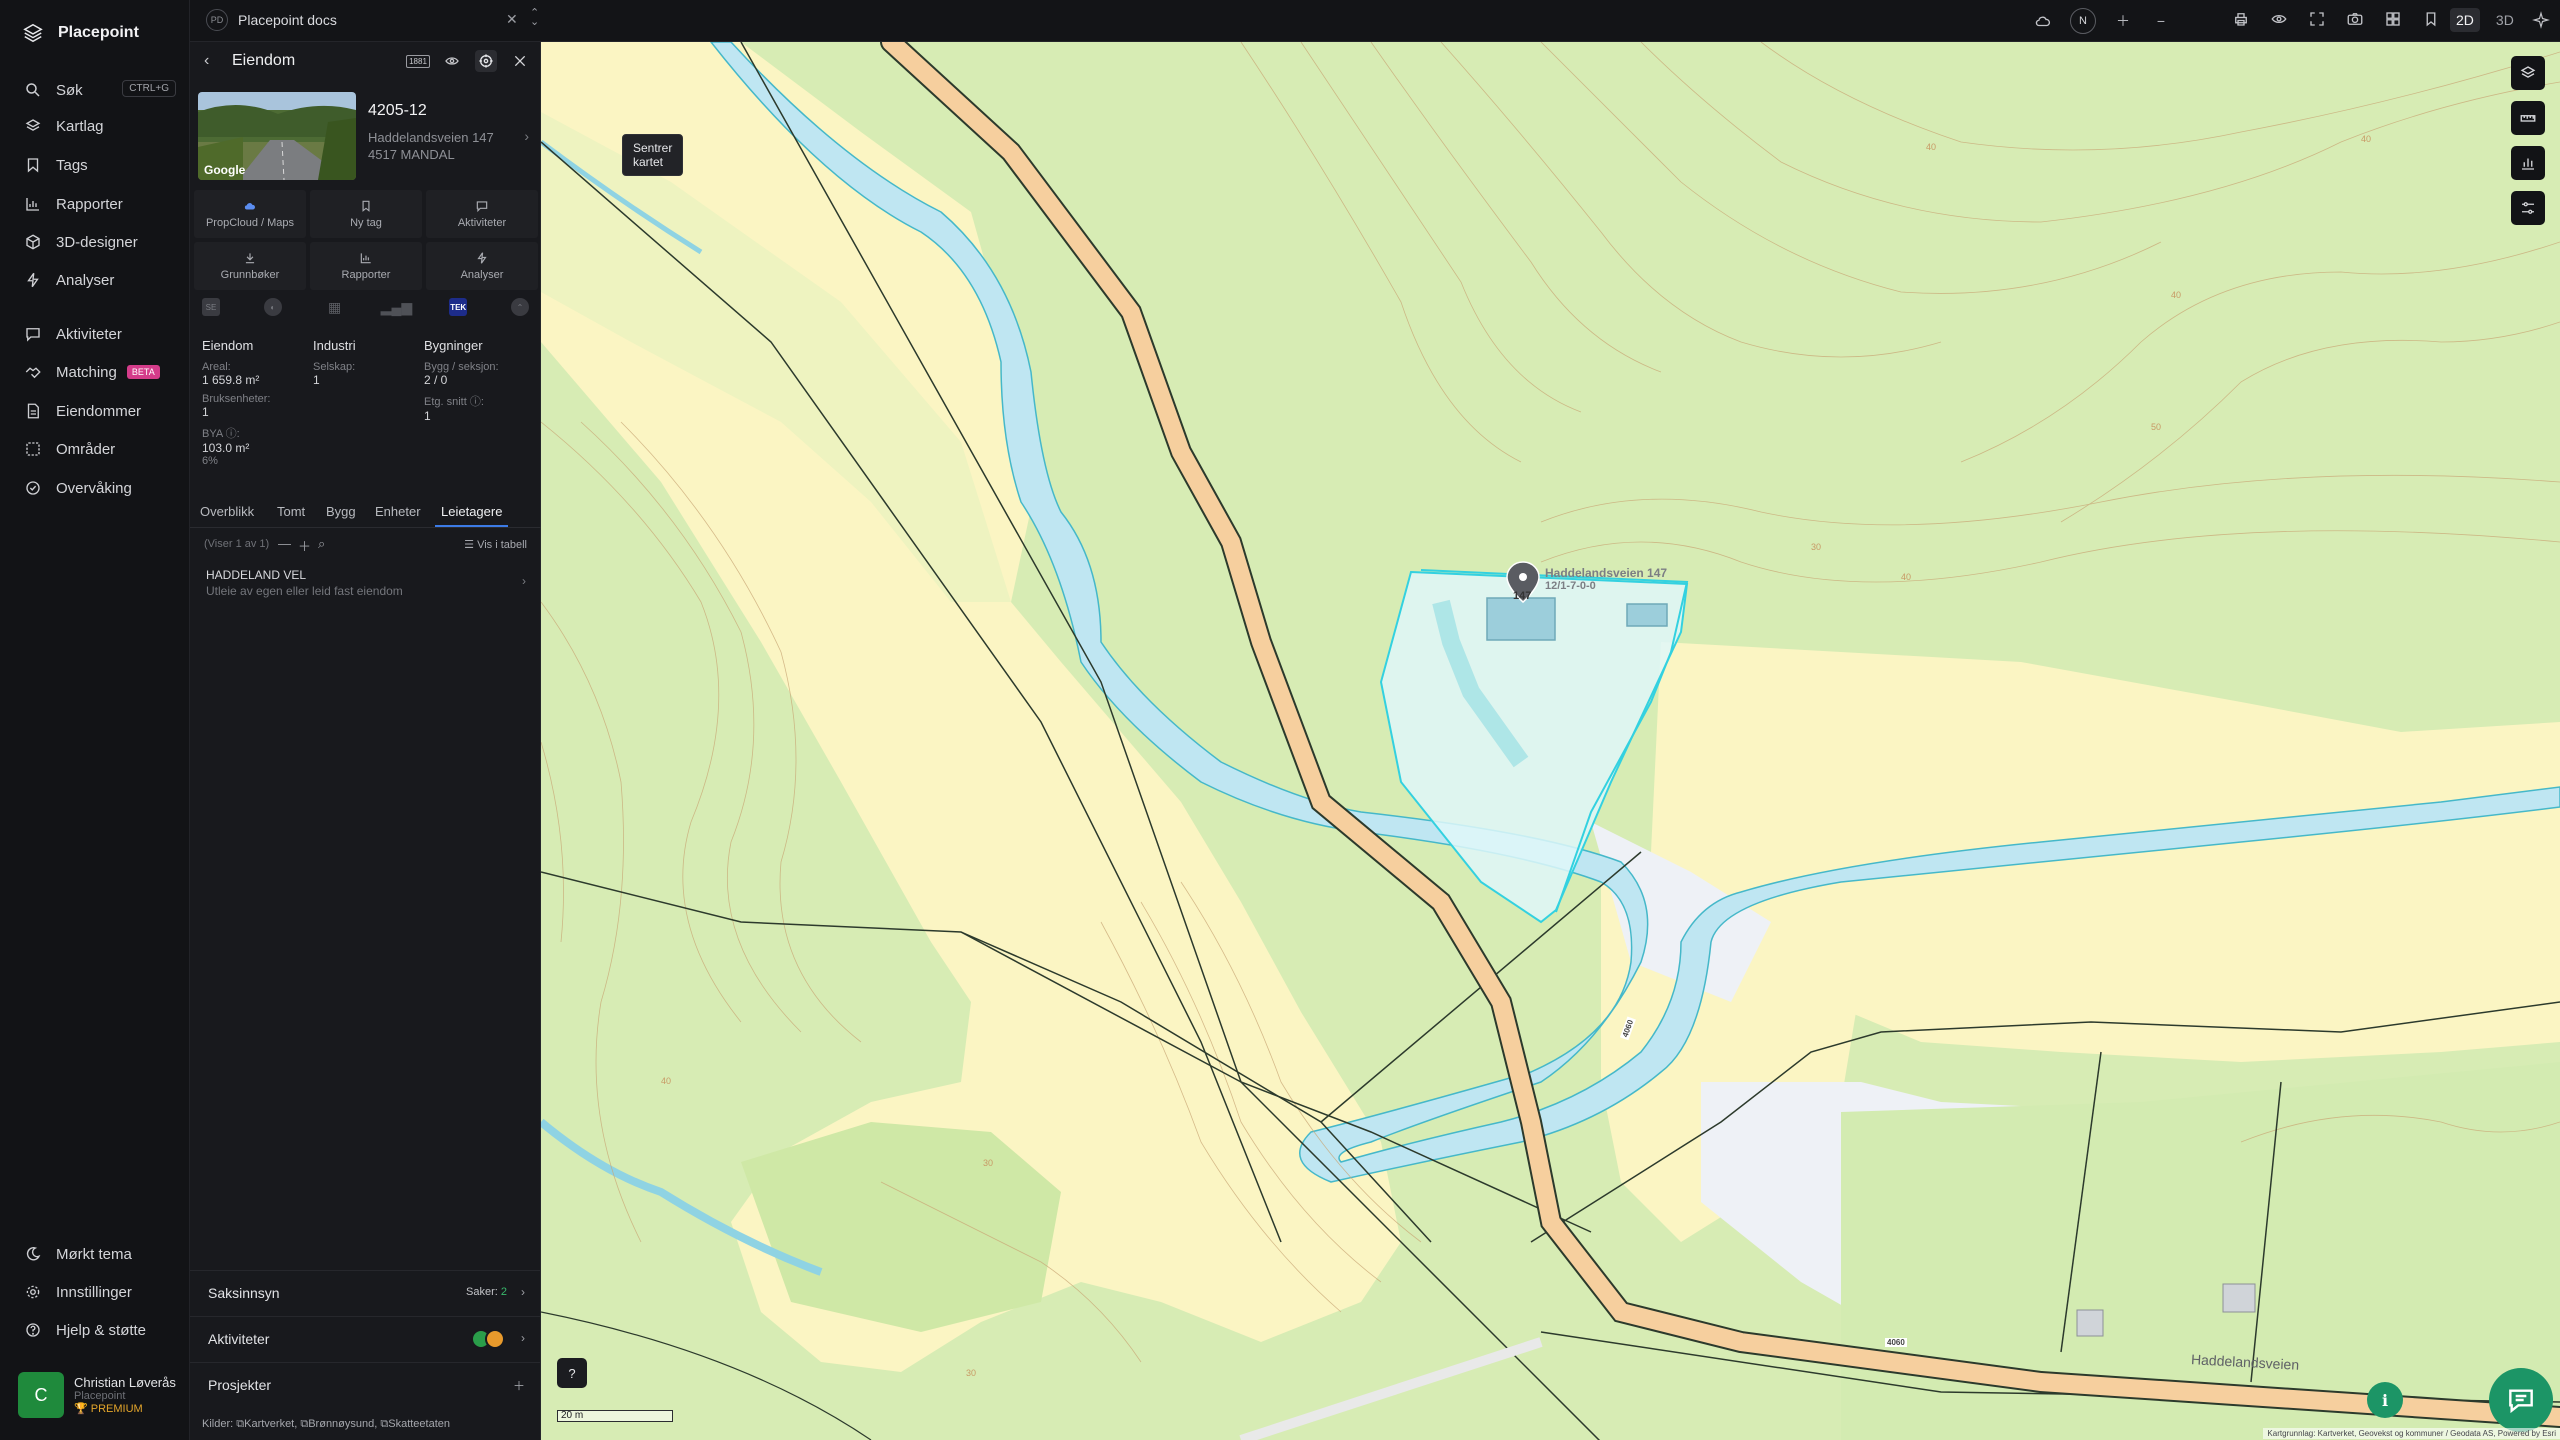  What do you see at coordinates (321, 544) in the screenshot?
I see `search-icon: ⌕` at bounding box center [321, 544].